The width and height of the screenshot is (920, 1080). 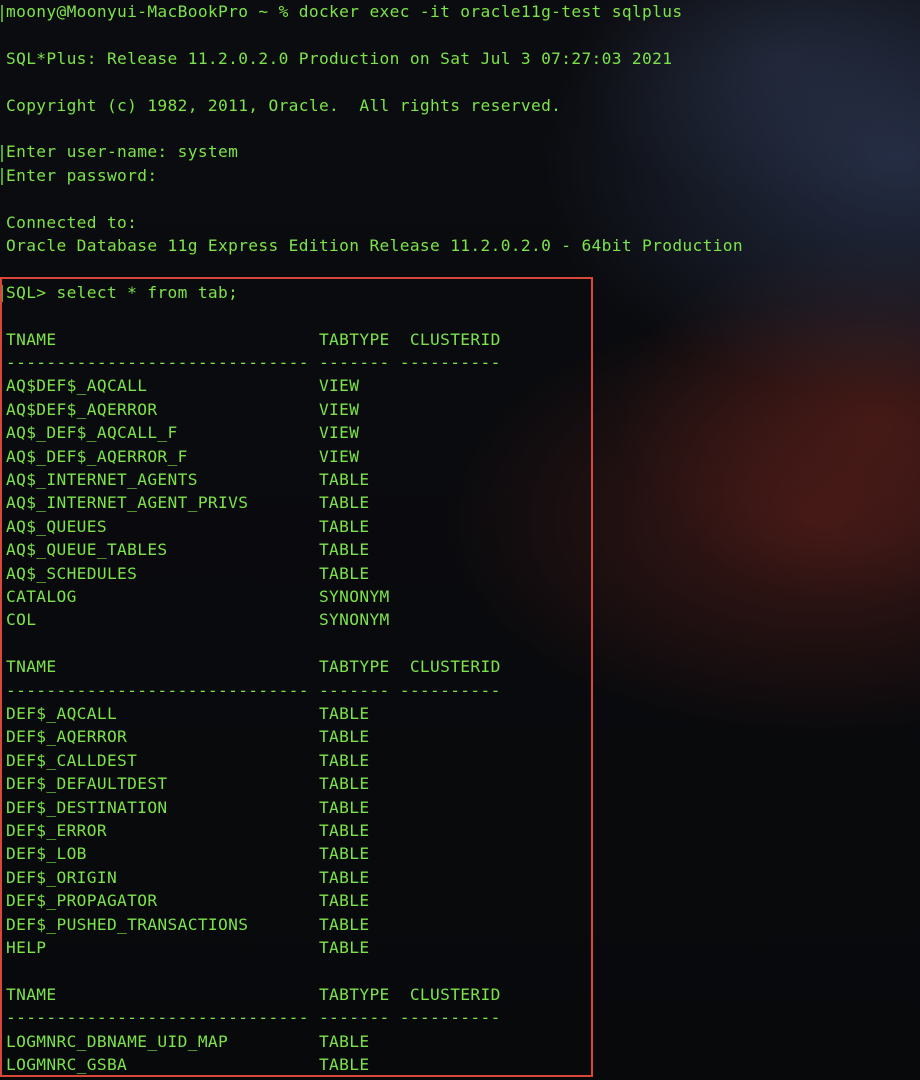 I want to click on table-row: DEF$_PUSHED_TRANSACTIONS TABLE, so click(x=188, y=924).